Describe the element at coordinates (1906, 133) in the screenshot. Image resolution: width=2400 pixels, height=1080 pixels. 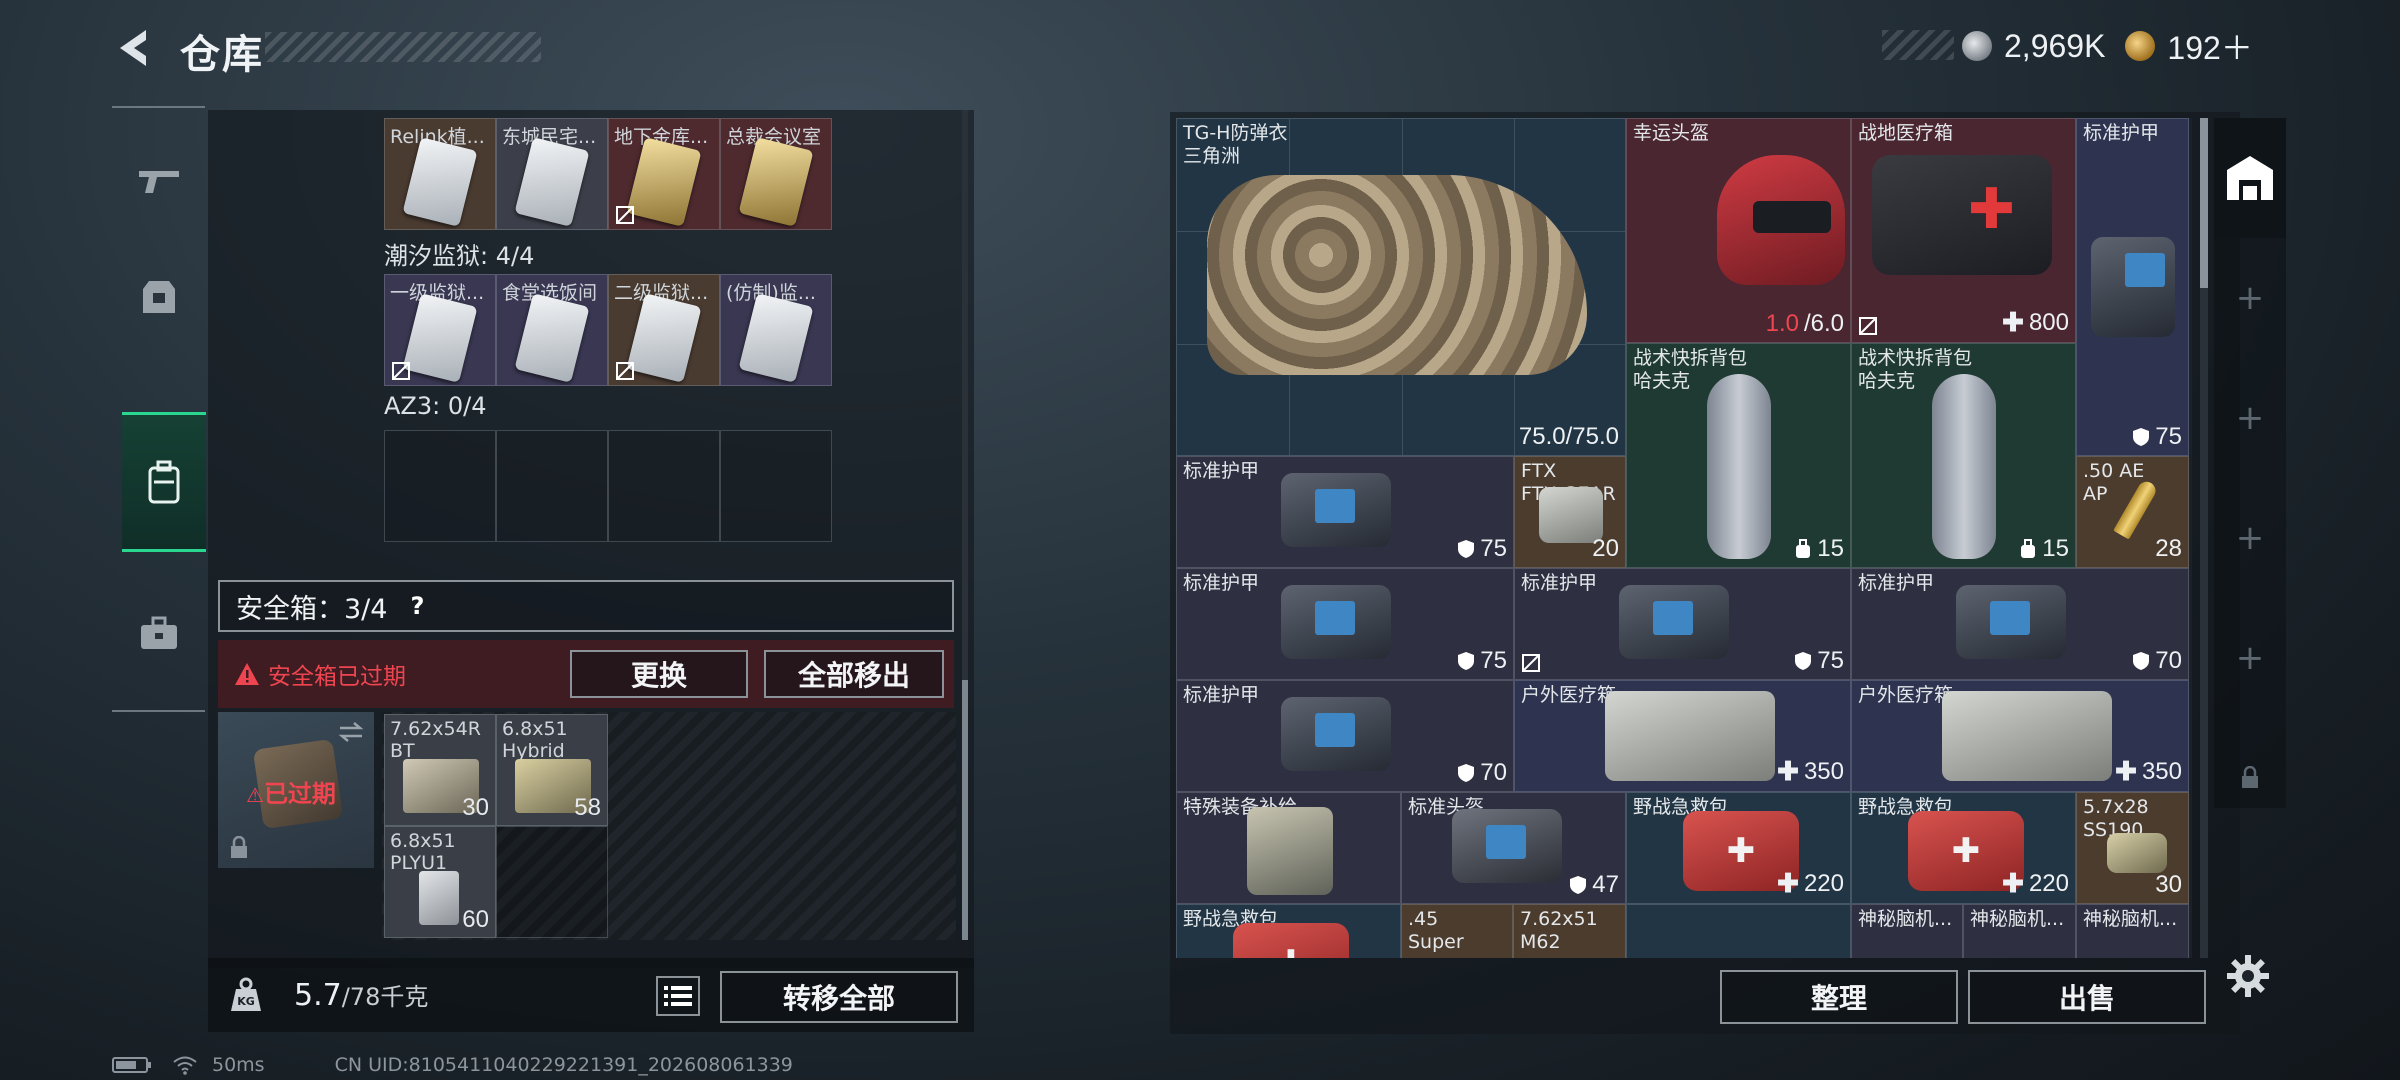
I see `item-name: 战地医疗箱` at that location.